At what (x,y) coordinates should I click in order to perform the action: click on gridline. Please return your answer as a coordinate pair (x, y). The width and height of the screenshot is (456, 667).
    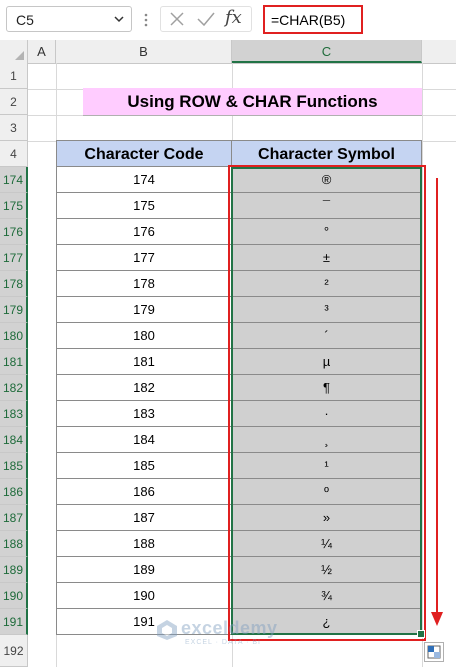
    Looking at the image, I should click on (422, 365).